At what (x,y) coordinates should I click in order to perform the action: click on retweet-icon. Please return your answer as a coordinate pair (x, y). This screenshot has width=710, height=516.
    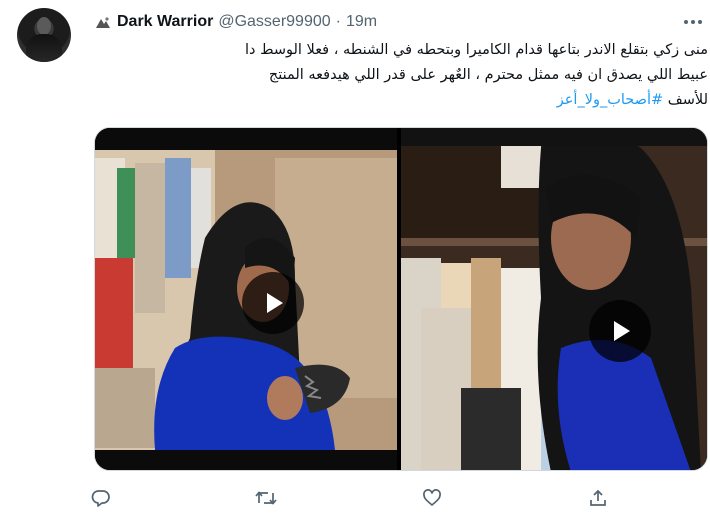
    Looking at the image, I should click on (266, 498).